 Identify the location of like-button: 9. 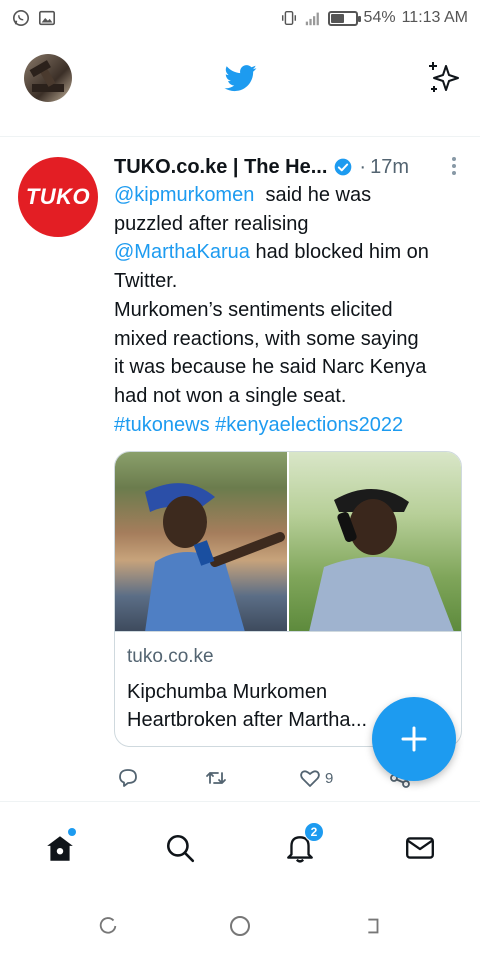
(315, 778).